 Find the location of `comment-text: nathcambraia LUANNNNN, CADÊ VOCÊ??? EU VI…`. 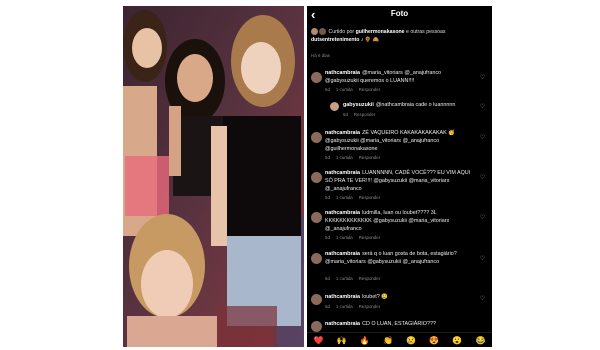

comment-text: nathcambraia LUANNNNN, CADÊ VOCÊ??? EU VI… is located at coordinates (400, 181).